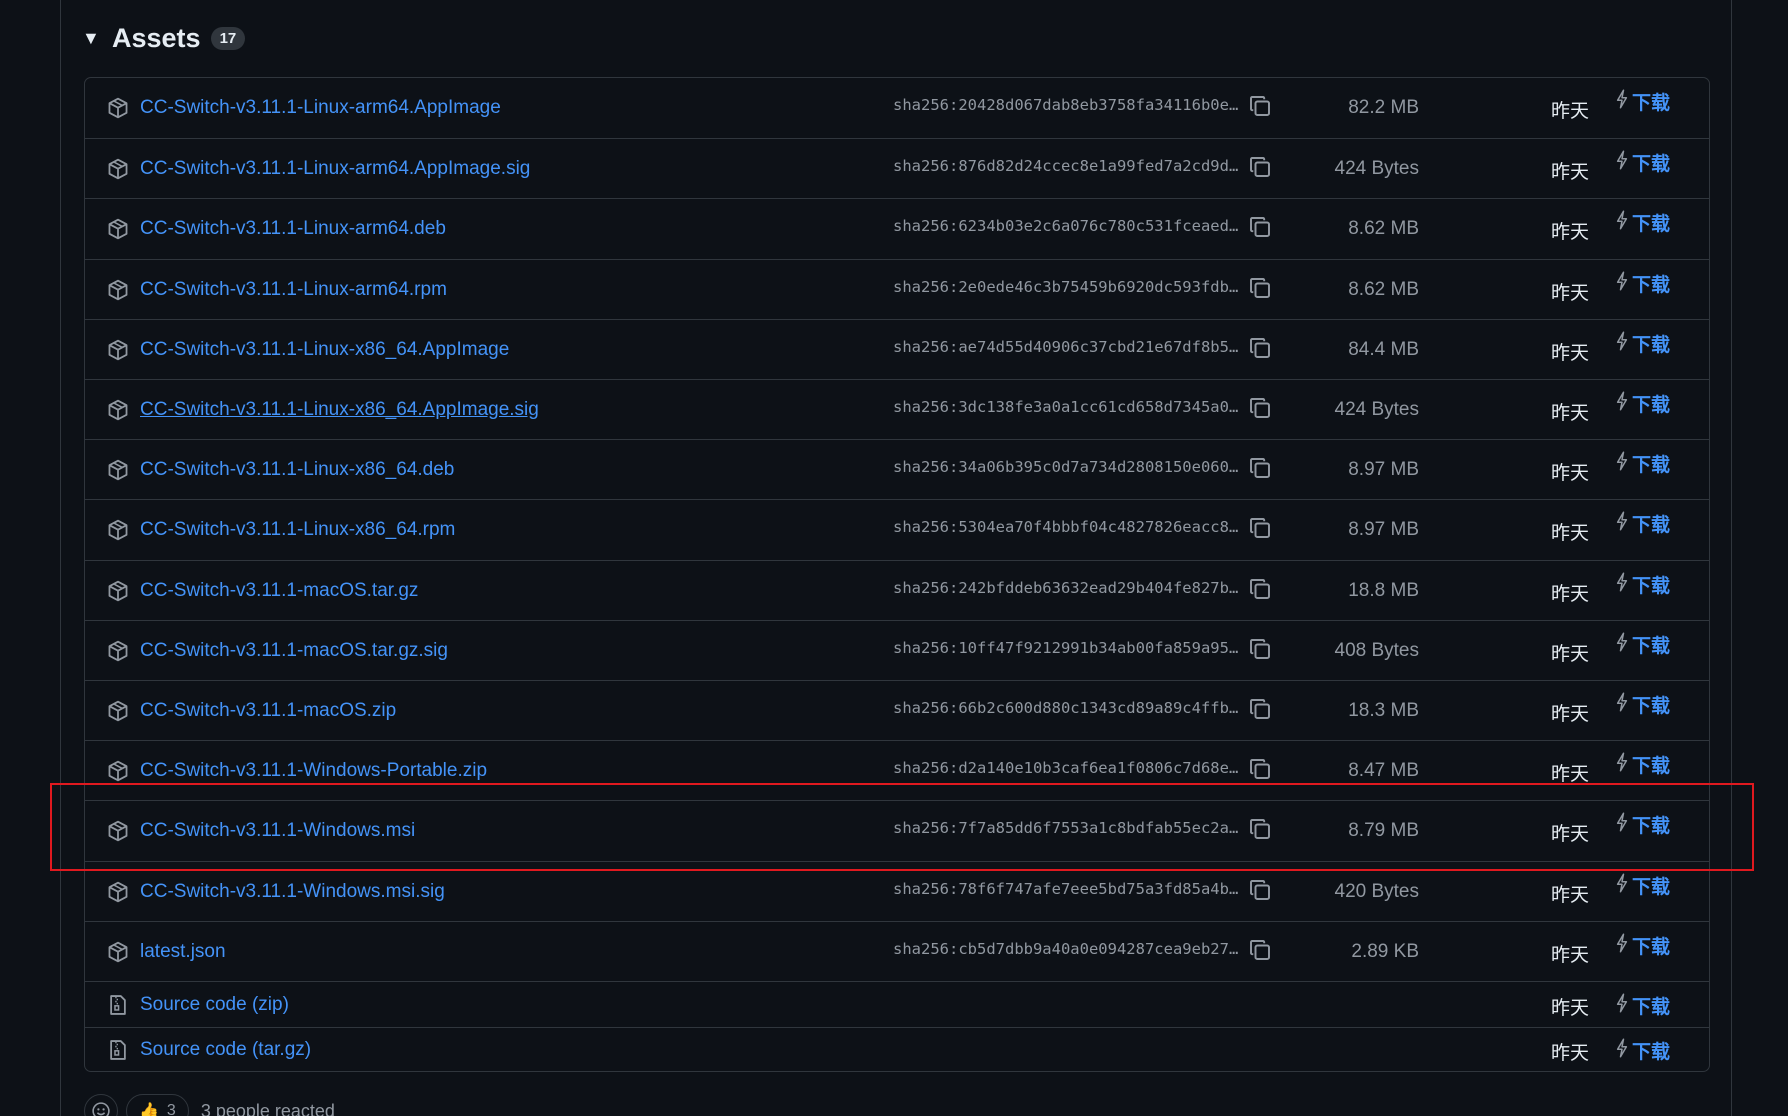 The image size is (1788, 1116). What do you see at coordinates (281, 1050) in the screenshot?
I see `source-code-format: (tar.gz)` at bounding box center [281, 1050].